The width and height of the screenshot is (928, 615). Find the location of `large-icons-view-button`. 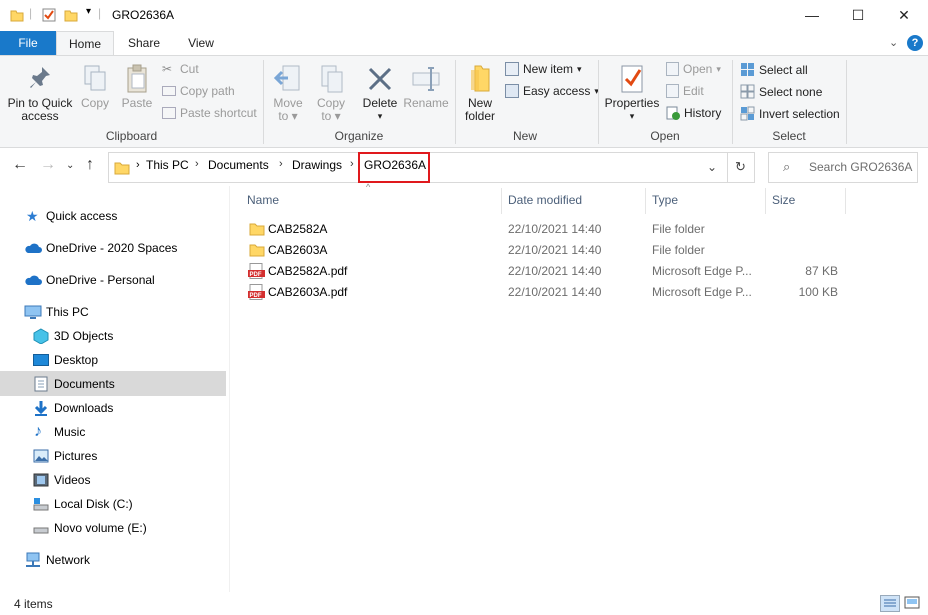

large-icons-view-button is located at coordinates (913, 603).